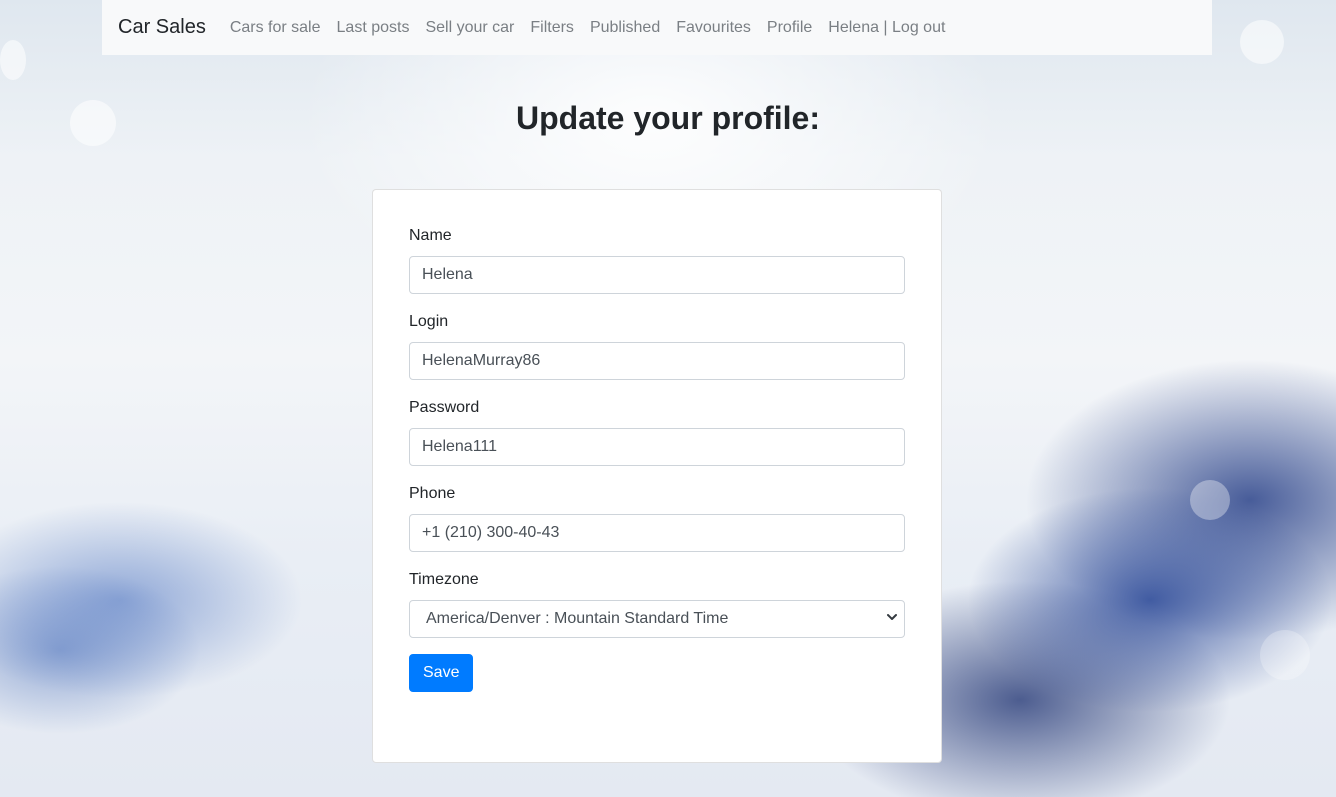 The height and width of the screenshot is (797, 1336). Describe the element at coordinates (657, 275) in the screenshot. I see `name-input` at that location.